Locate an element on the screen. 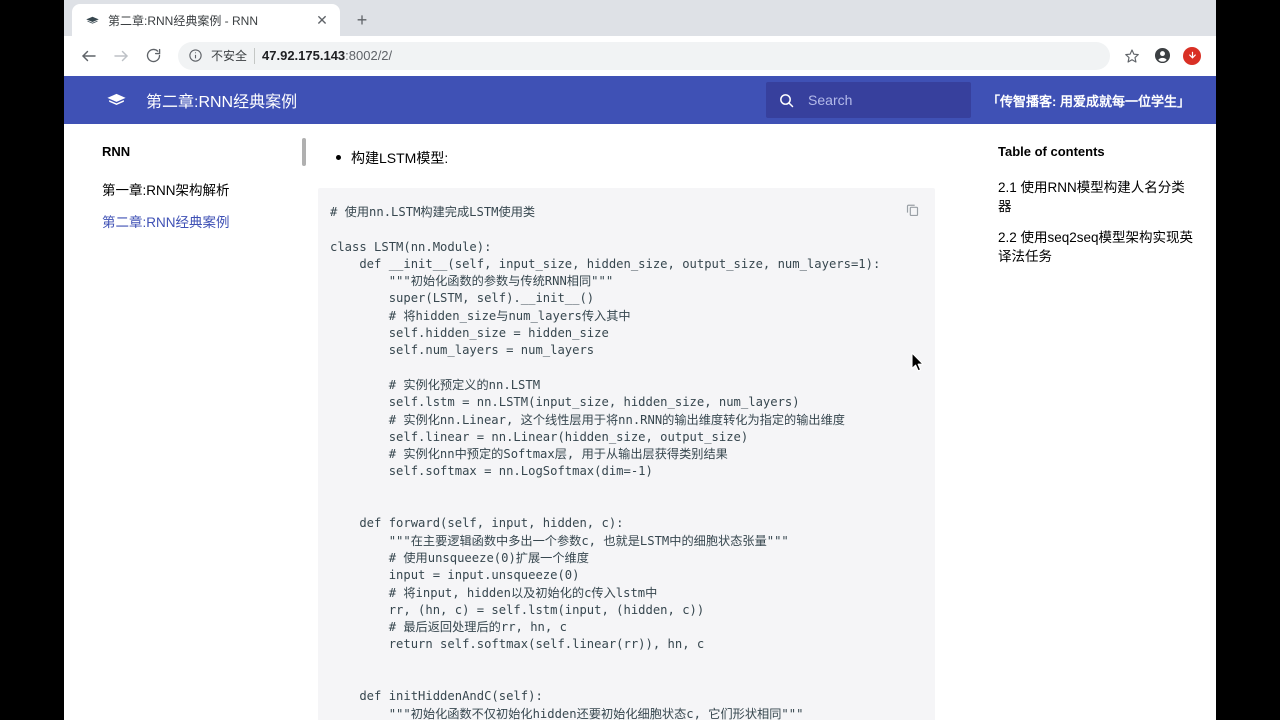 Image resolution: width=1280 pixels, height=720 pixels. bullet-dot-icon is located at coordinates (338, 157).